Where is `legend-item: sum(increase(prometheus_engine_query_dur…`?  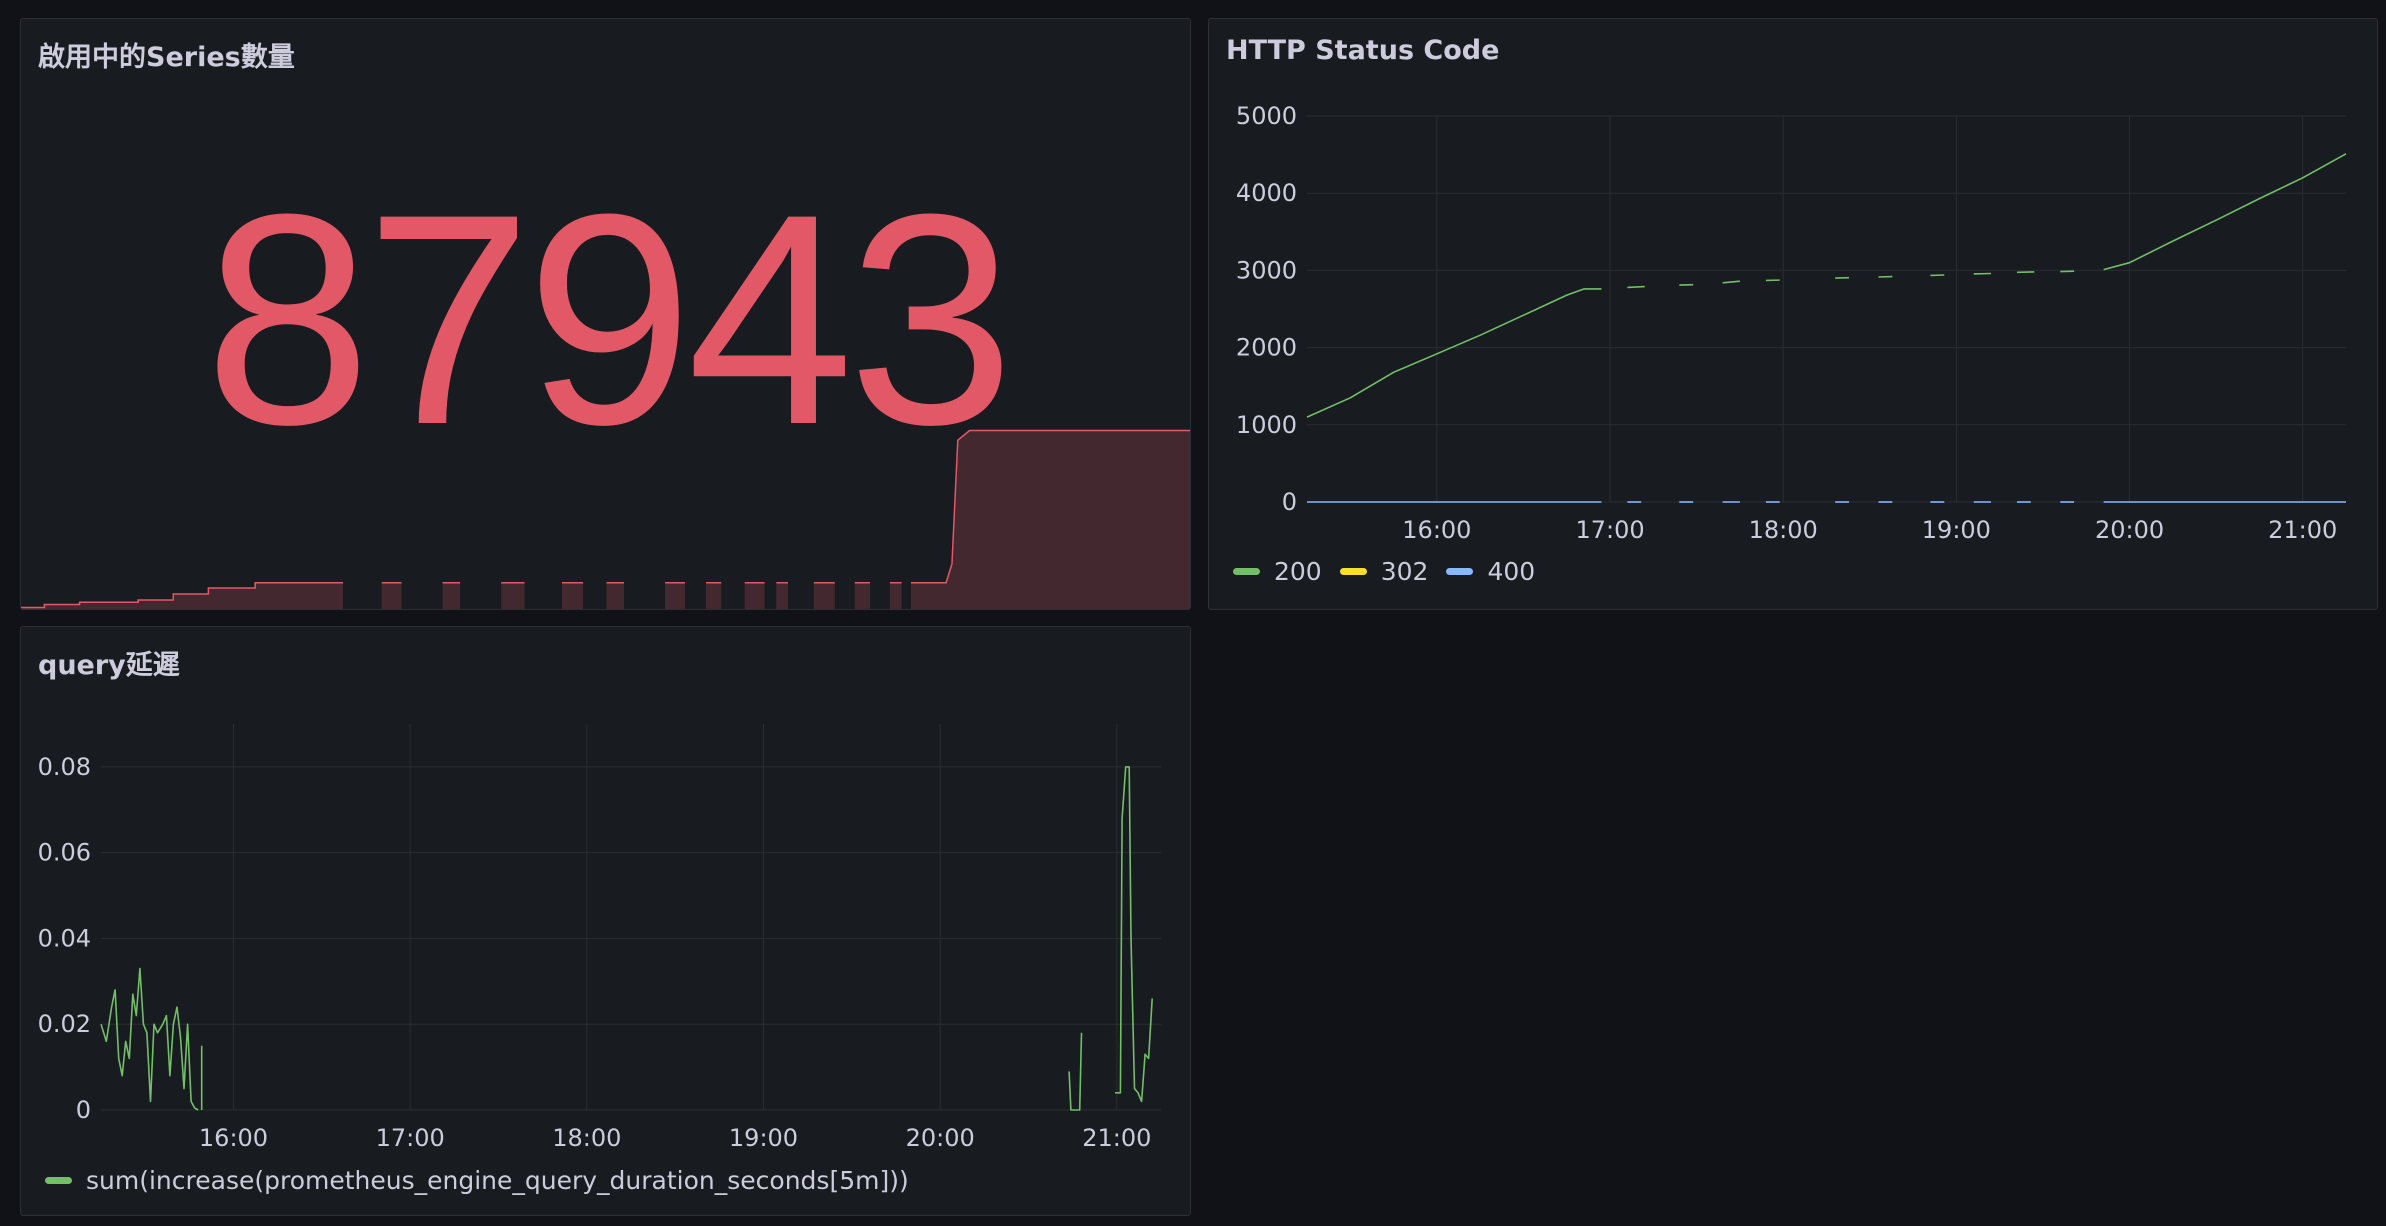
legend-item: sum(increase(prometheus_engine_query_dur… is located at coordinates (477, 1180).